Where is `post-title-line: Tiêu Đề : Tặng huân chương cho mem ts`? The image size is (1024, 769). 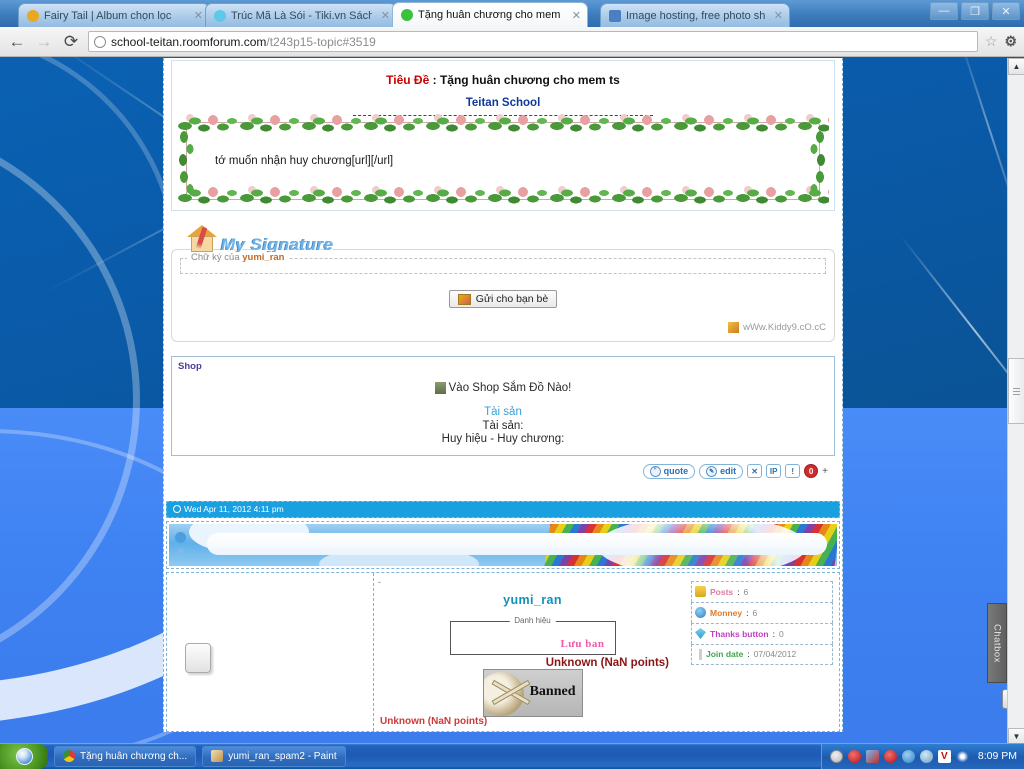
post-title-line: Tiêu Đề : Tặng huân chương cho mem ts is located at coordinates (503, 78).